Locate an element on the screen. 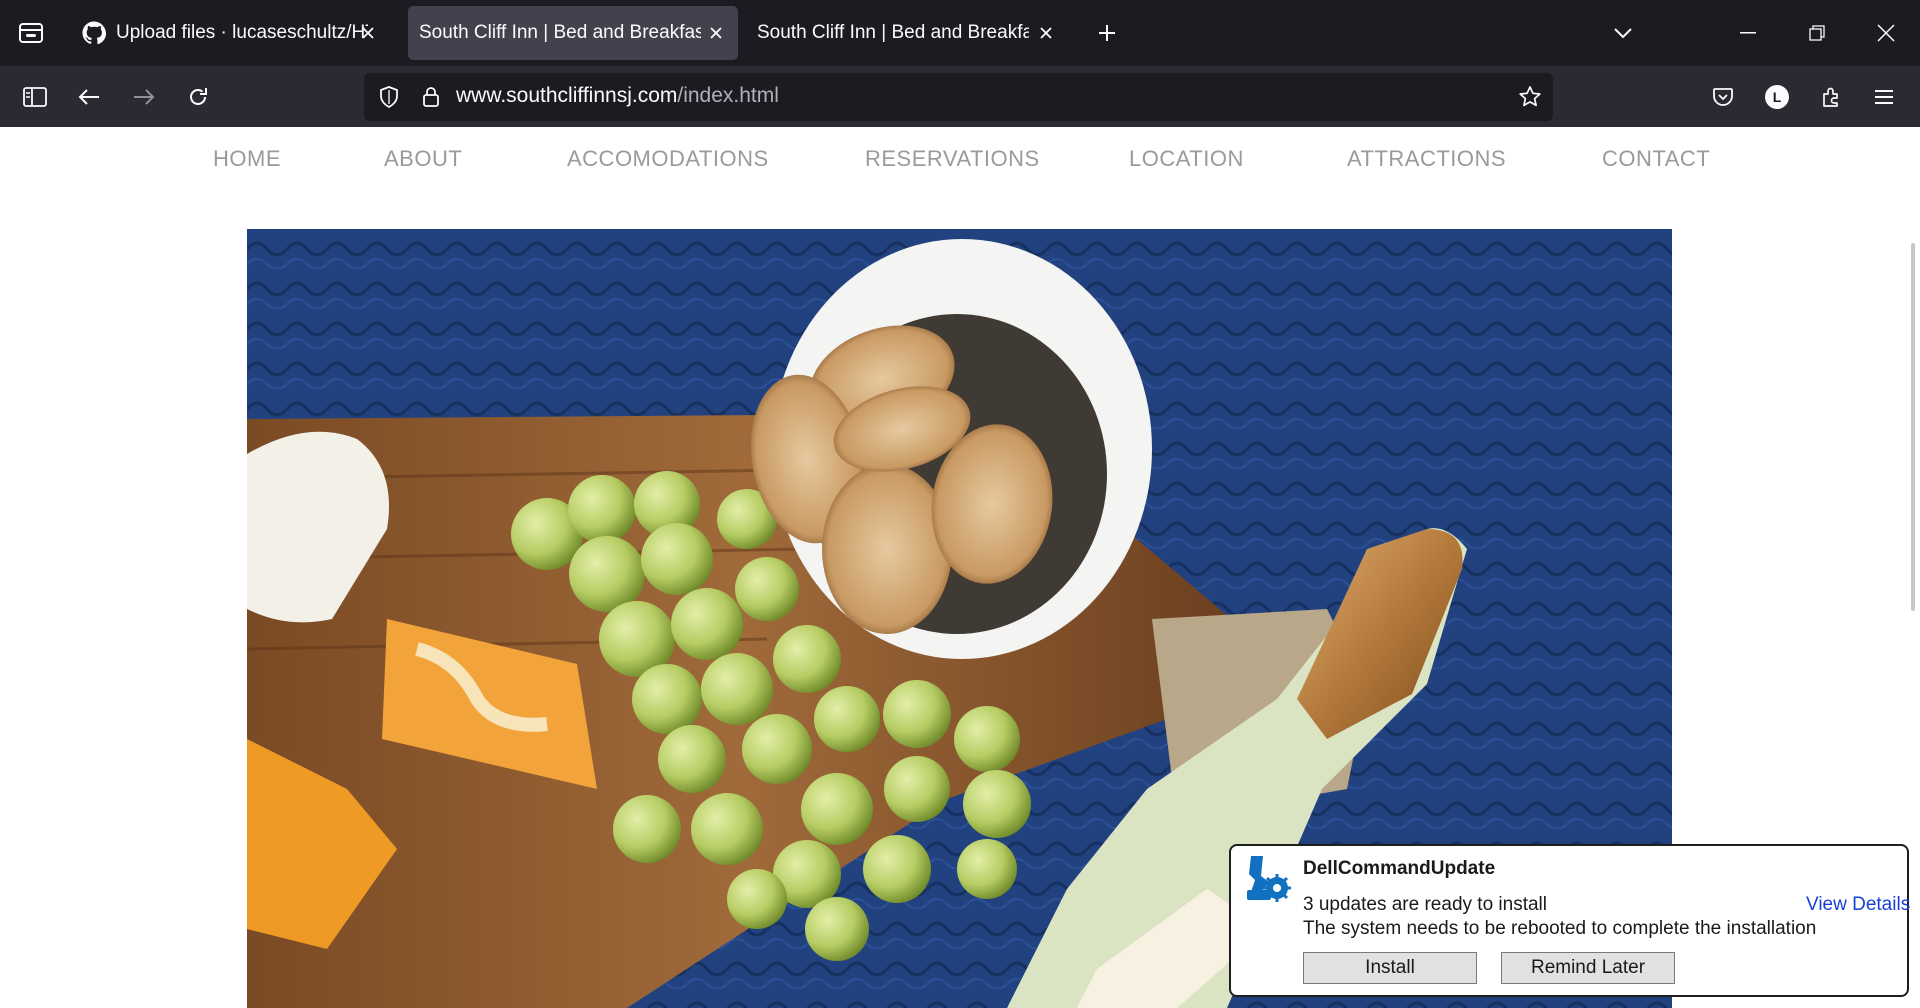 The image size is (1920, 1008). page-scrollbar is located at coordinates (1913, 427).